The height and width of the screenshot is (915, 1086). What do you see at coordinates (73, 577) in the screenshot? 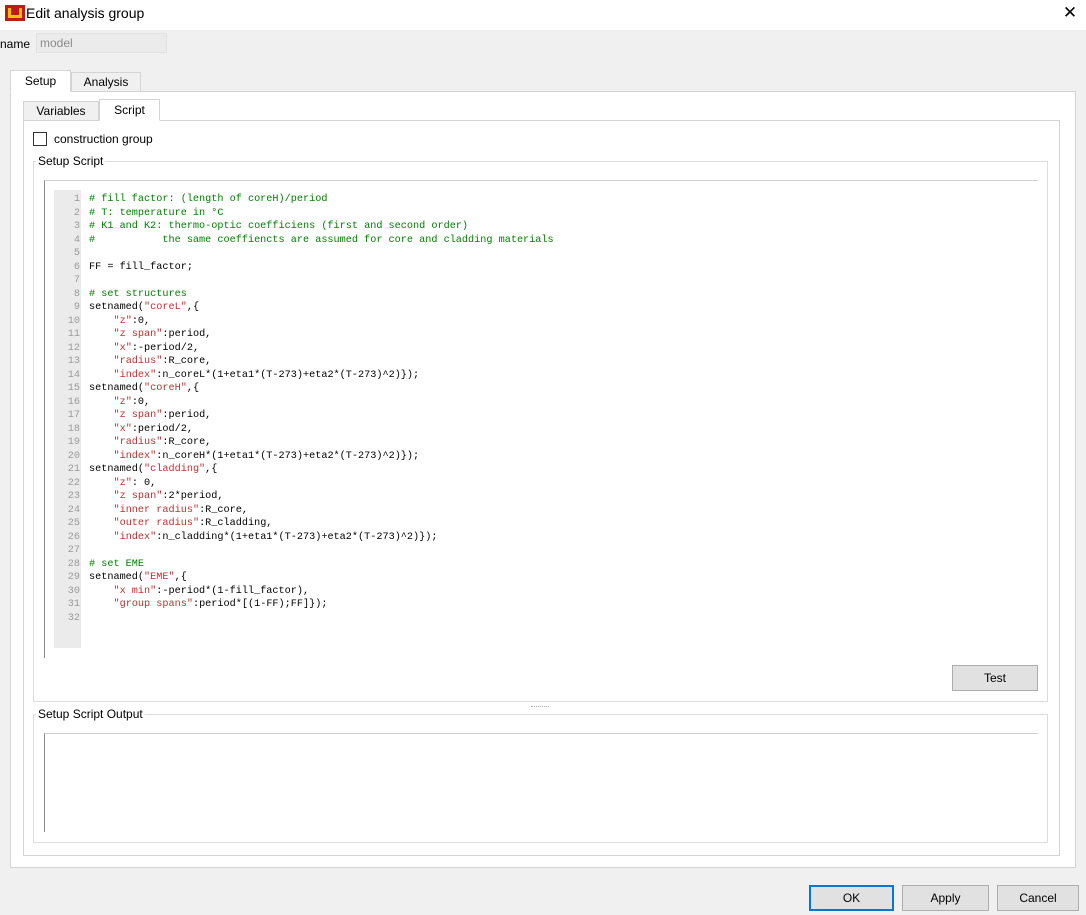
I see `line-number: 29` at bounding box center [73, 577].